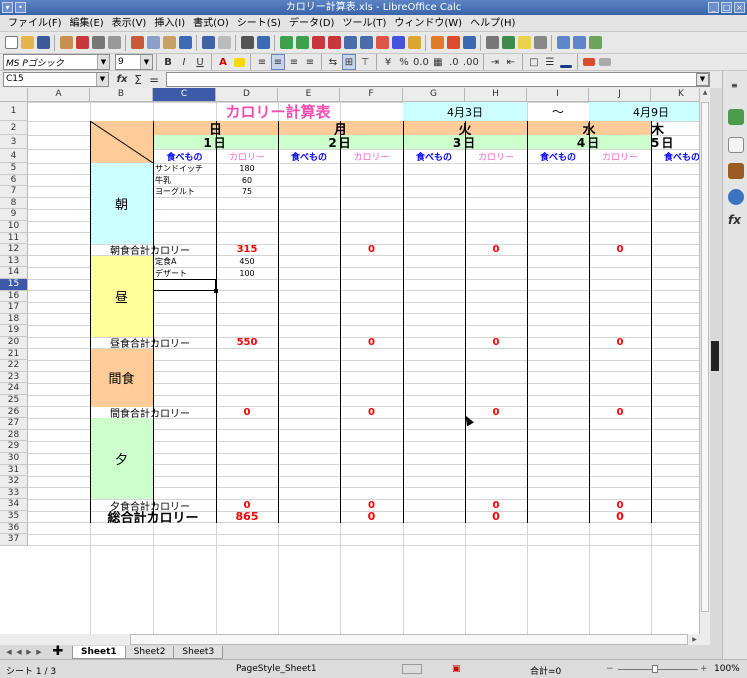 This screenshot has height=678, width=747. I want to click on column-header-F: F, so click(371, 95).